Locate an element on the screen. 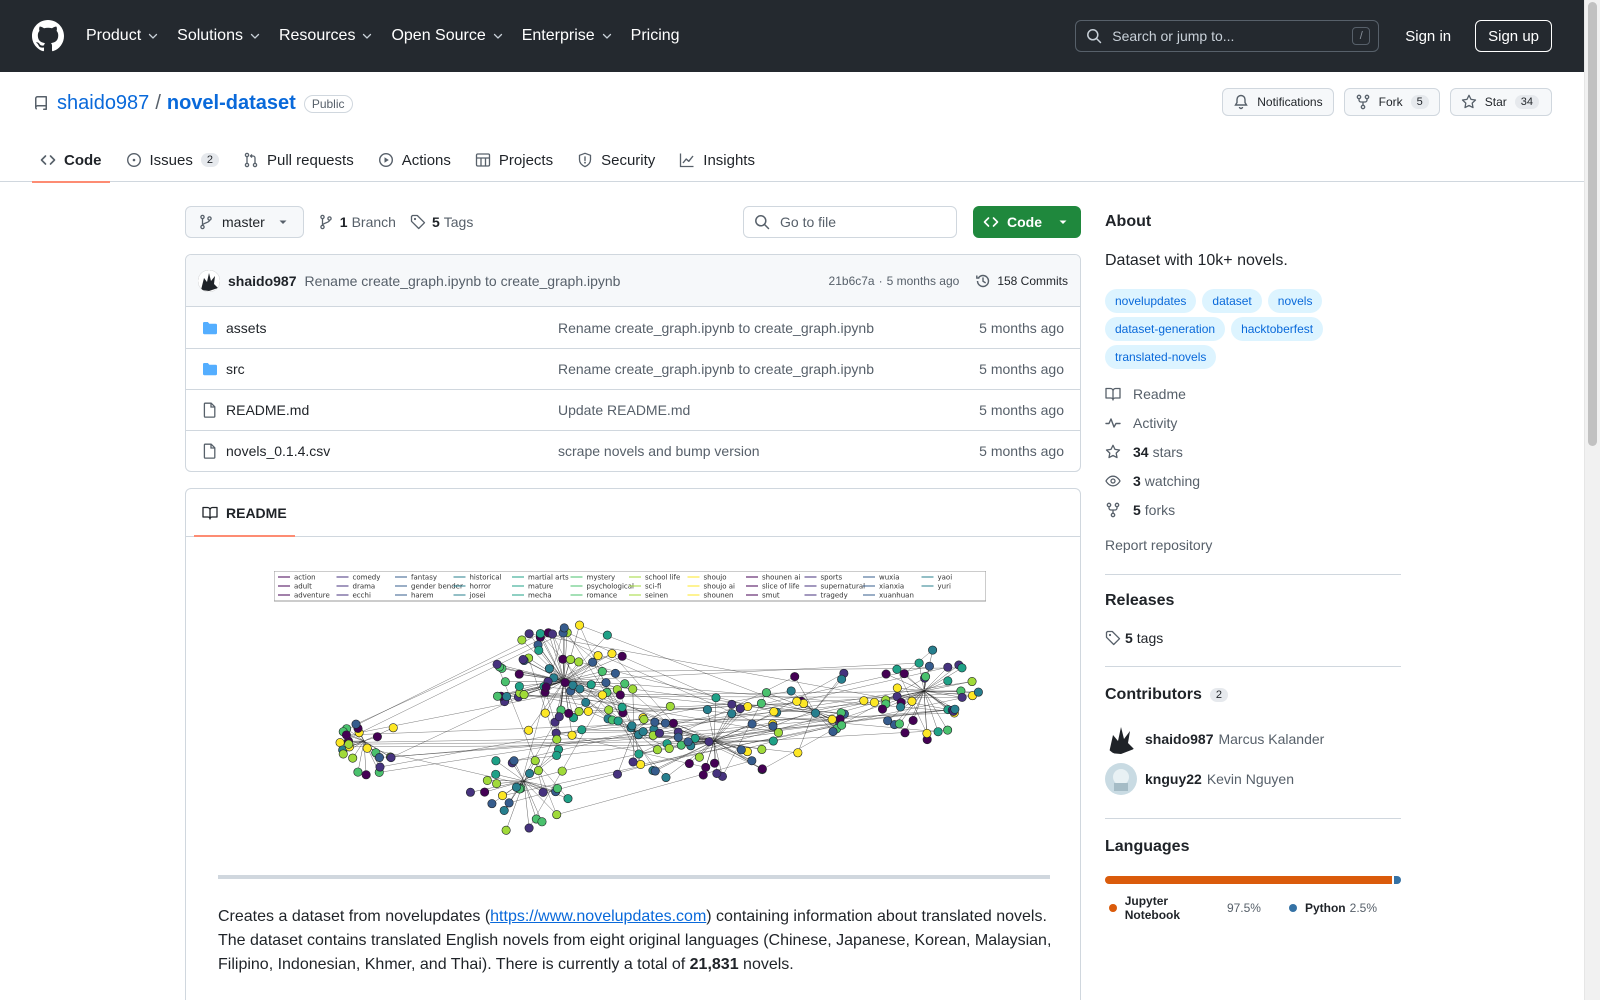 The image size is (1600, 1000). top-nav-product: Product is located at coordinates (122, 36).